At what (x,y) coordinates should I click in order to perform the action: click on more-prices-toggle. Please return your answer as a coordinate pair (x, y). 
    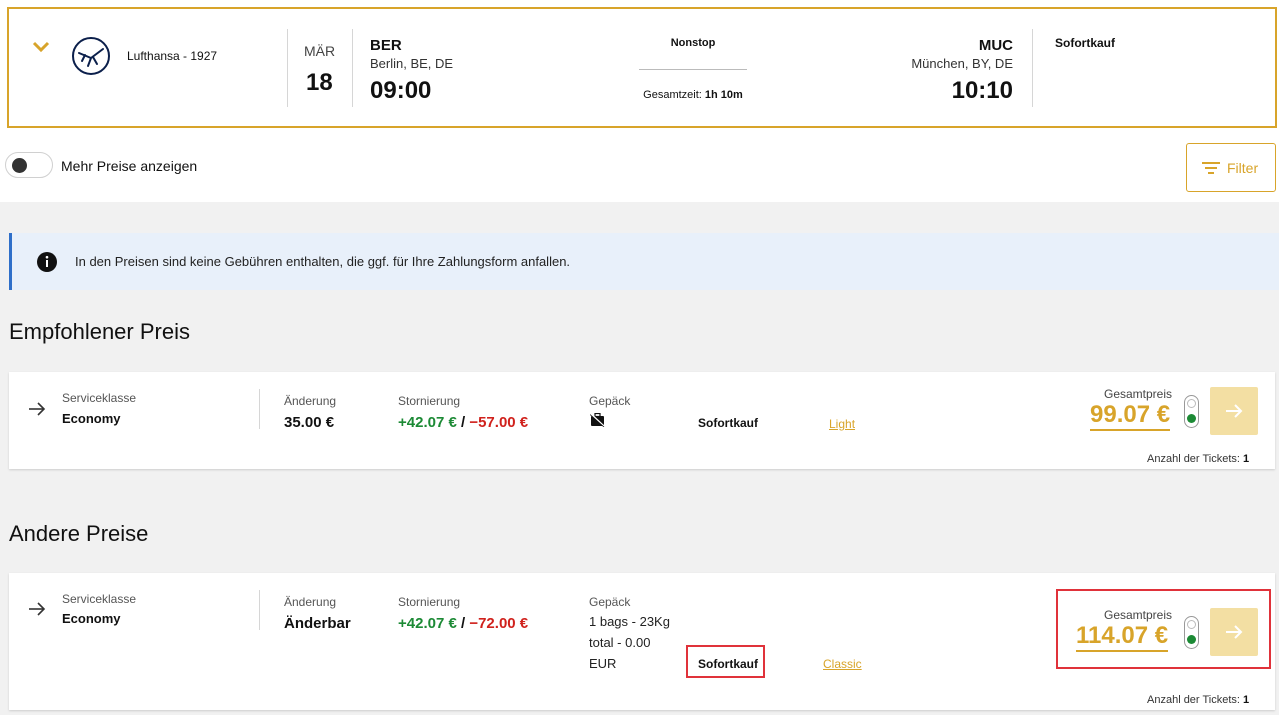
    Looking at the image, I should click on (29, 165).